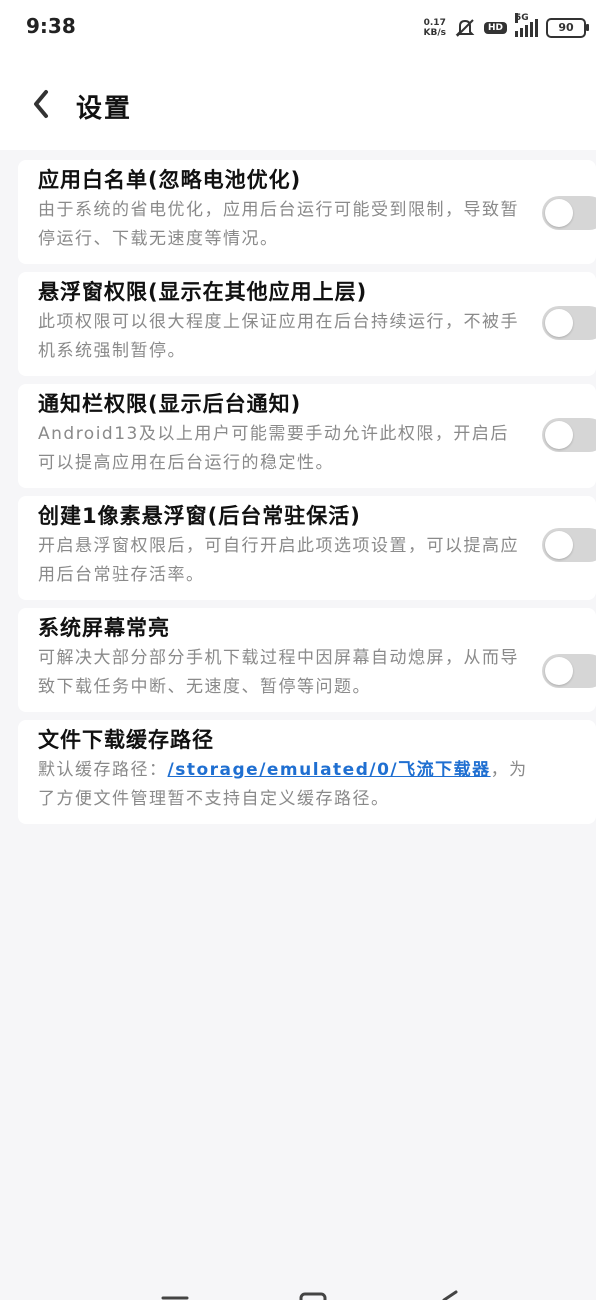 The image size is (596, 1300). What do you see at coordinates (278, 336) in the screenshot?
I see `setting-description: 此项权限可以很大程度上保证应用在后台持续运行，不被手机系统强制暂停。` at bounding box center [278, 336].